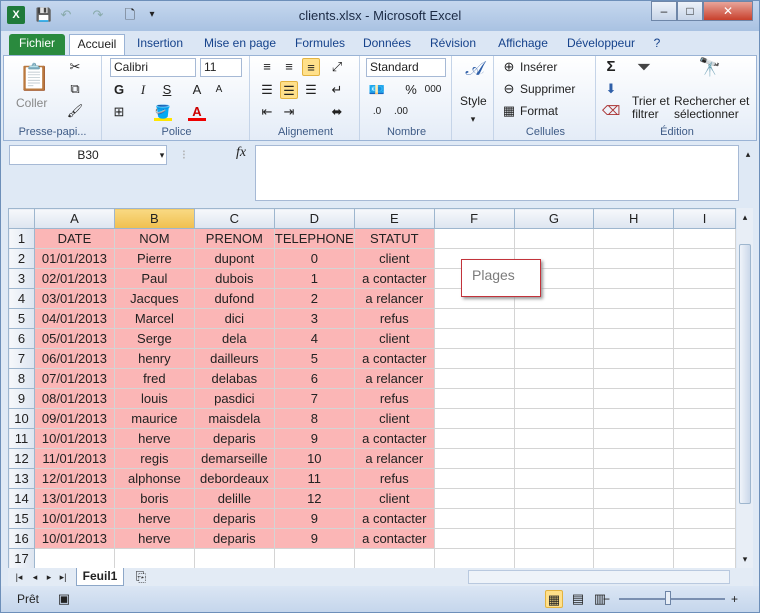 The image size is (760, 613). I want to click on fill-color-icon: 🪣, so click(163, 112).